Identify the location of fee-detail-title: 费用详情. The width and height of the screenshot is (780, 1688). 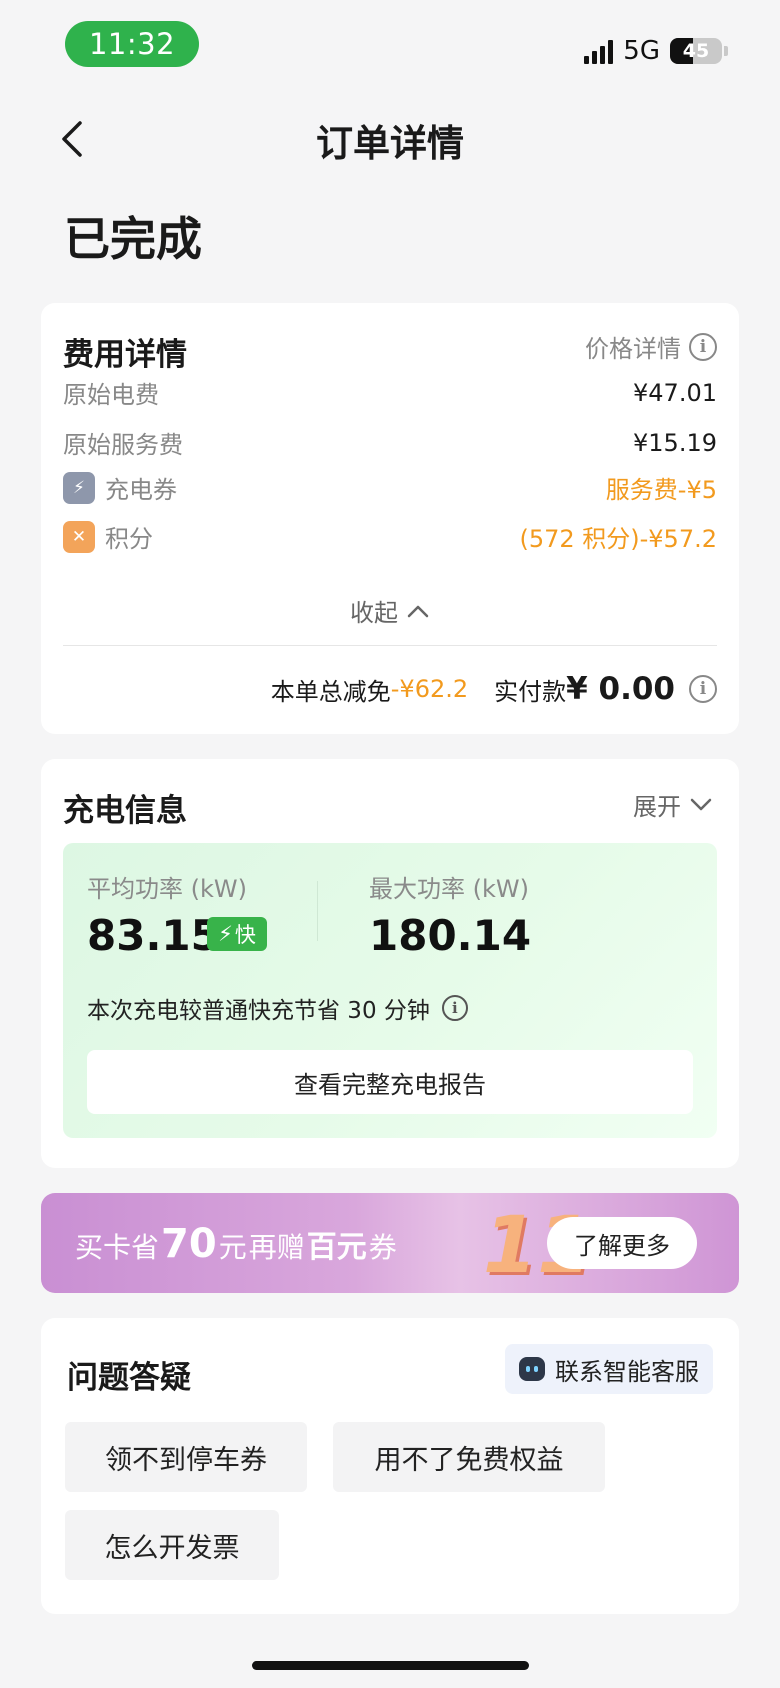
(125, 355).